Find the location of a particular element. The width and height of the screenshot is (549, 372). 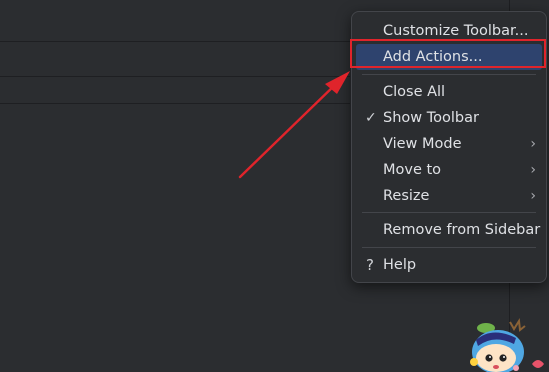

question-icon: ? is located at coordinates (370, 265).